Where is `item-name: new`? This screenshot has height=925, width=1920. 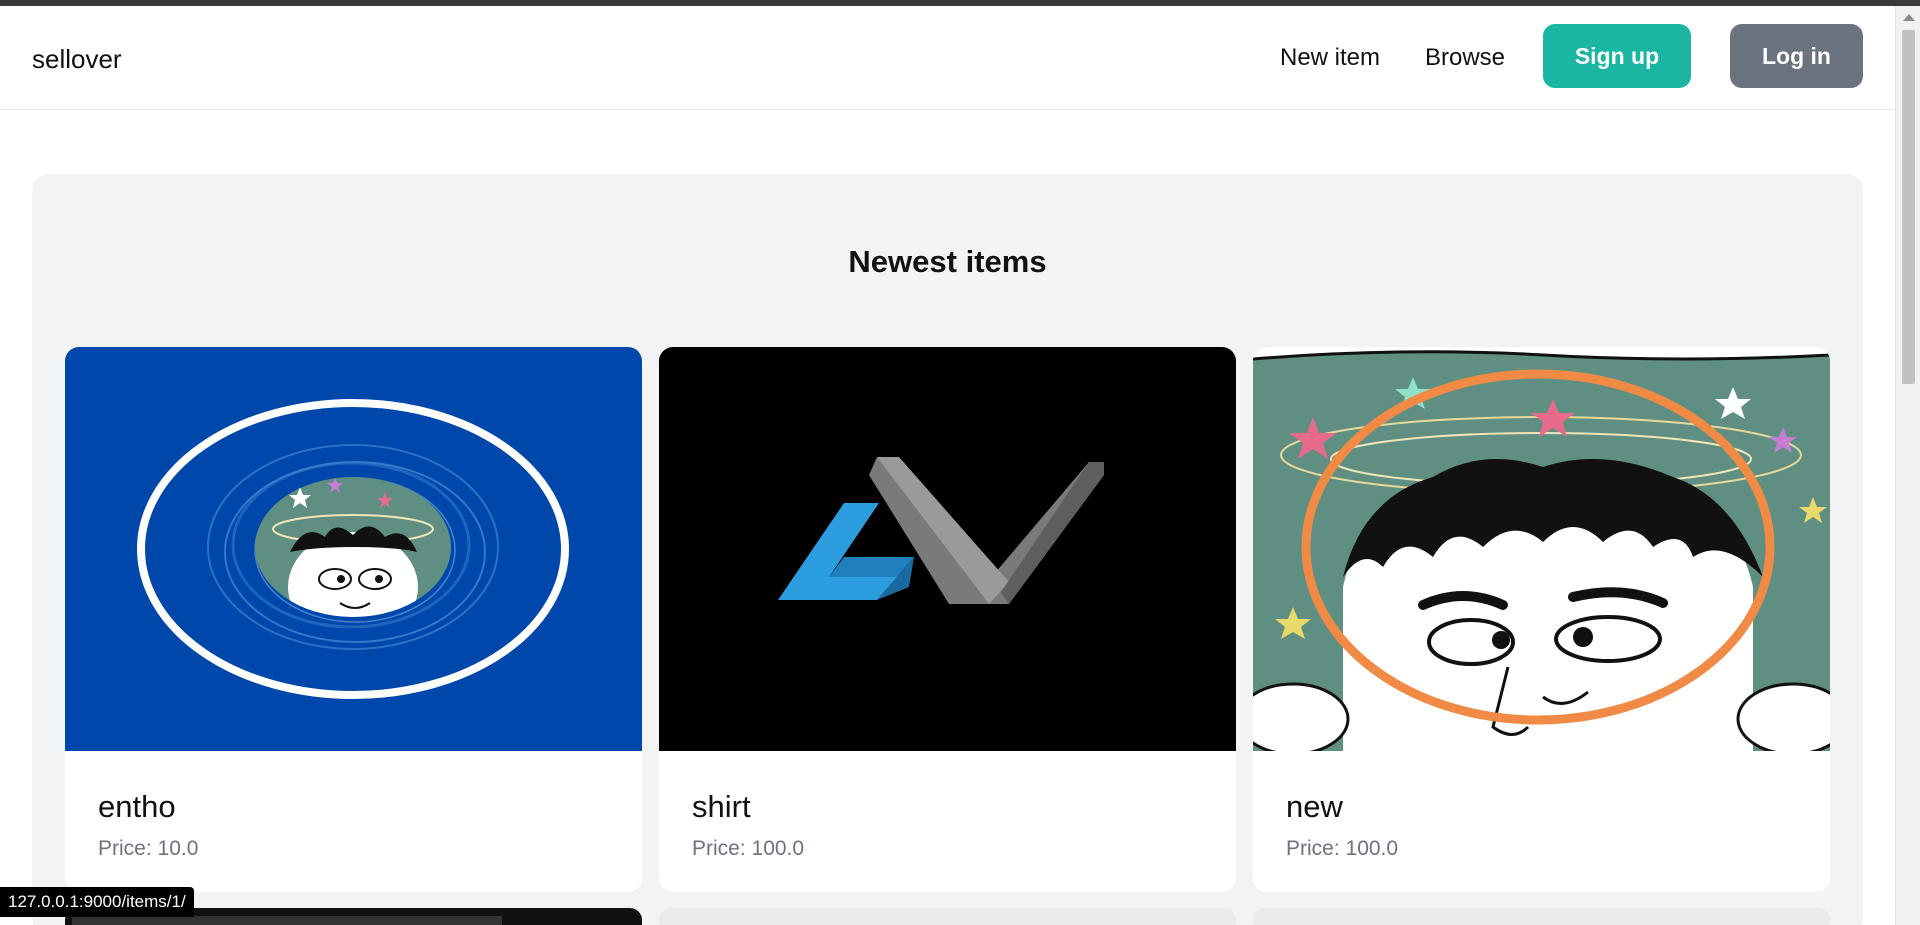
item-name: new is located at coordinates (1314, 806).